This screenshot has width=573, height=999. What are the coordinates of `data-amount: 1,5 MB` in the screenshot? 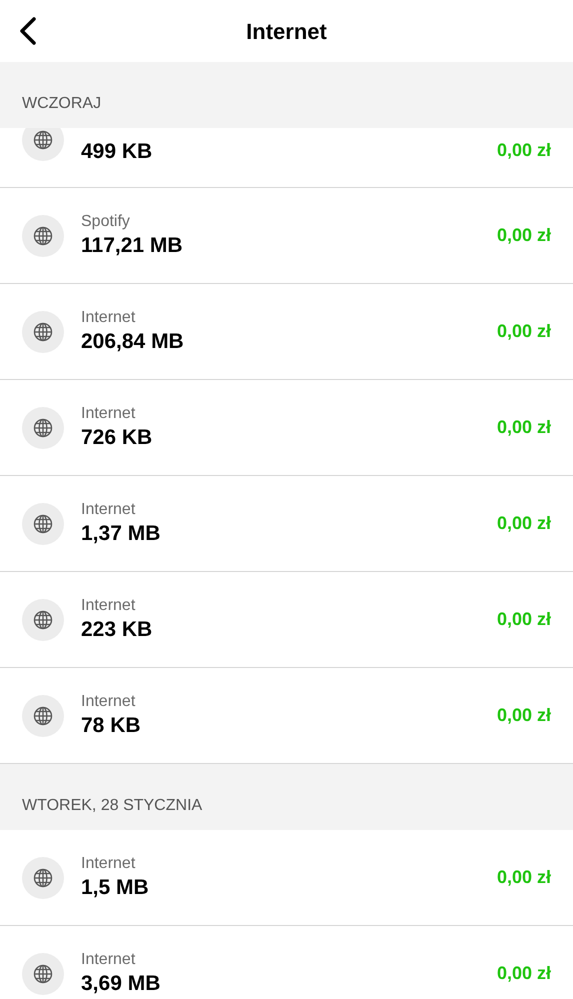 It's located at (115, 887).